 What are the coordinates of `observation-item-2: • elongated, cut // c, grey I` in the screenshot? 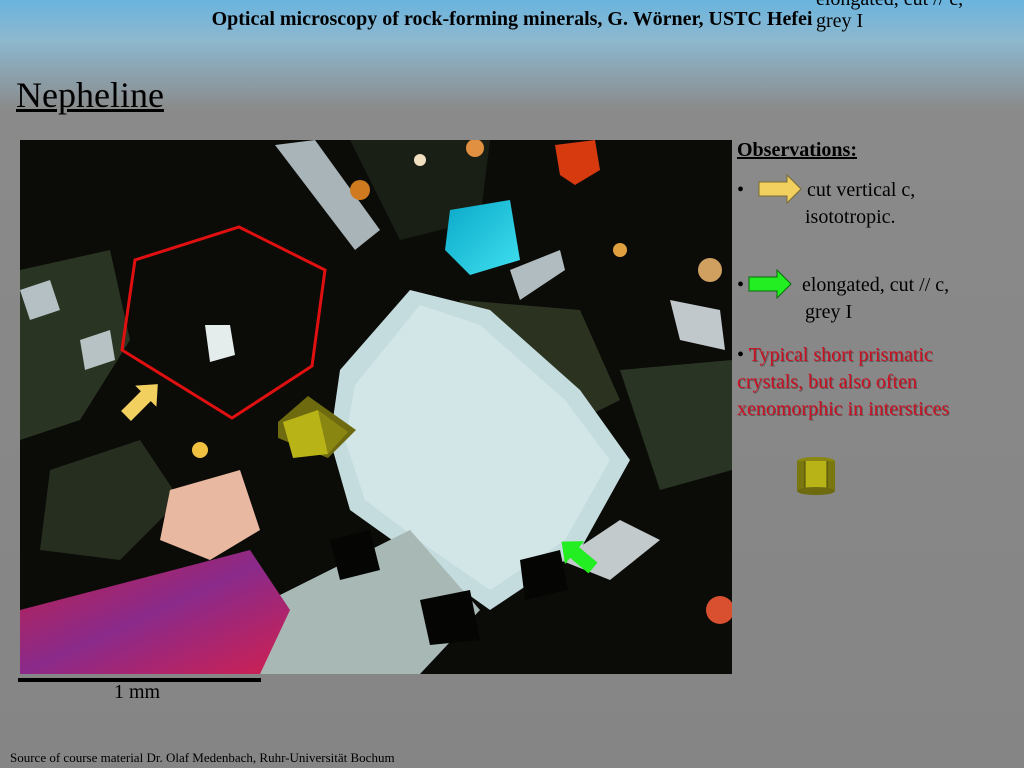 It's located at (877, 298).